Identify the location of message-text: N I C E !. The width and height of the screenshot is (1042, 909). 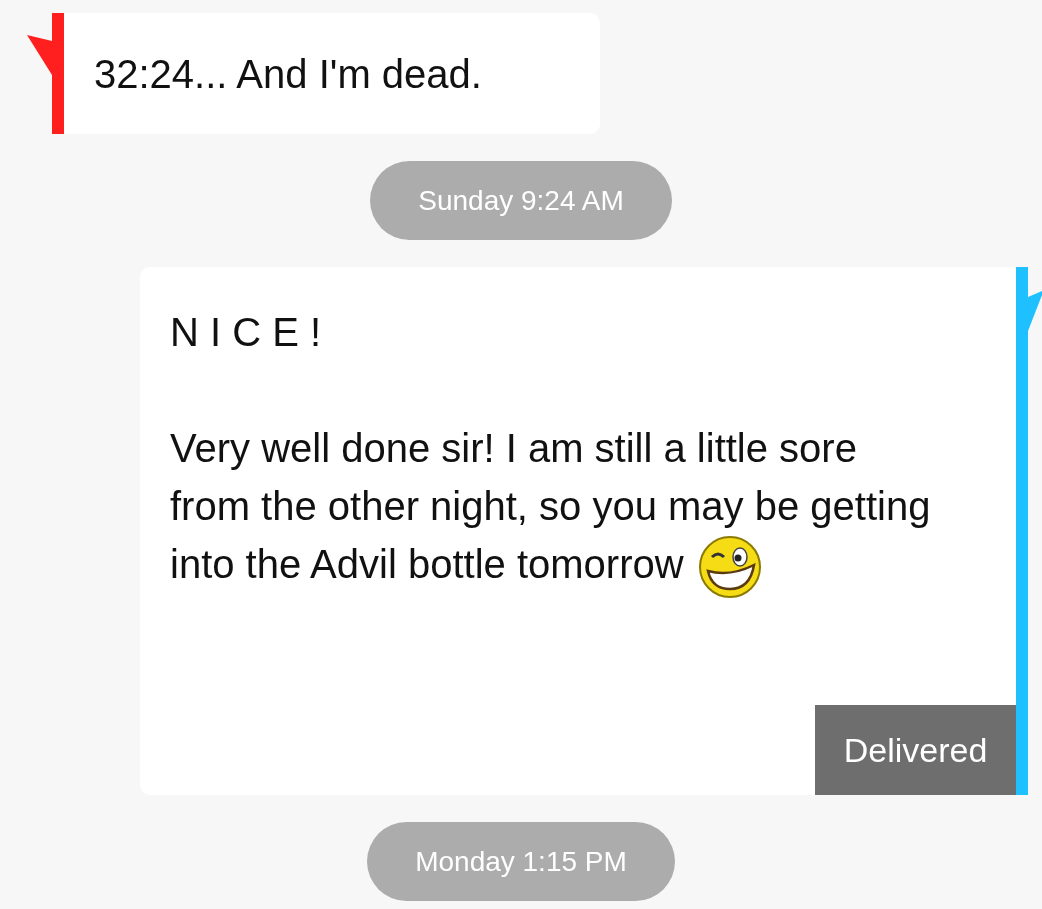
(246, 332).